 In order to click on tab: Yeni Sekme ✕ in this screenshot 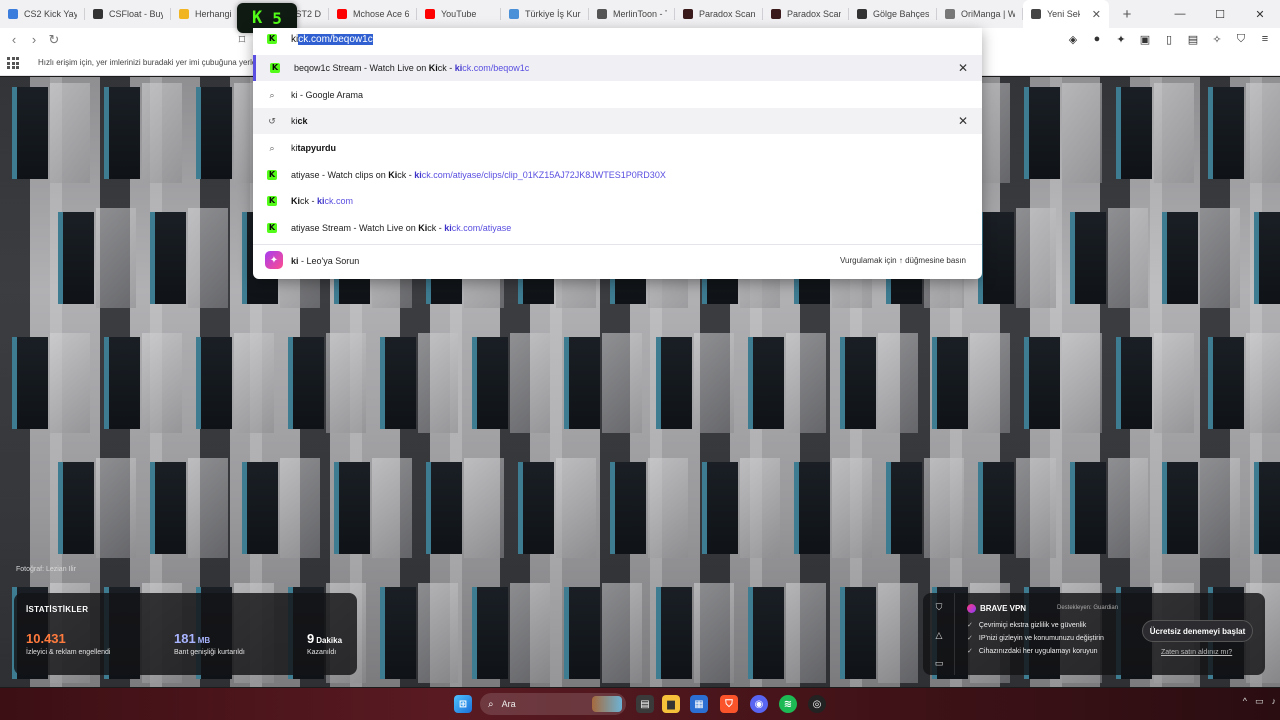, I will do `click(1066, 14)`.